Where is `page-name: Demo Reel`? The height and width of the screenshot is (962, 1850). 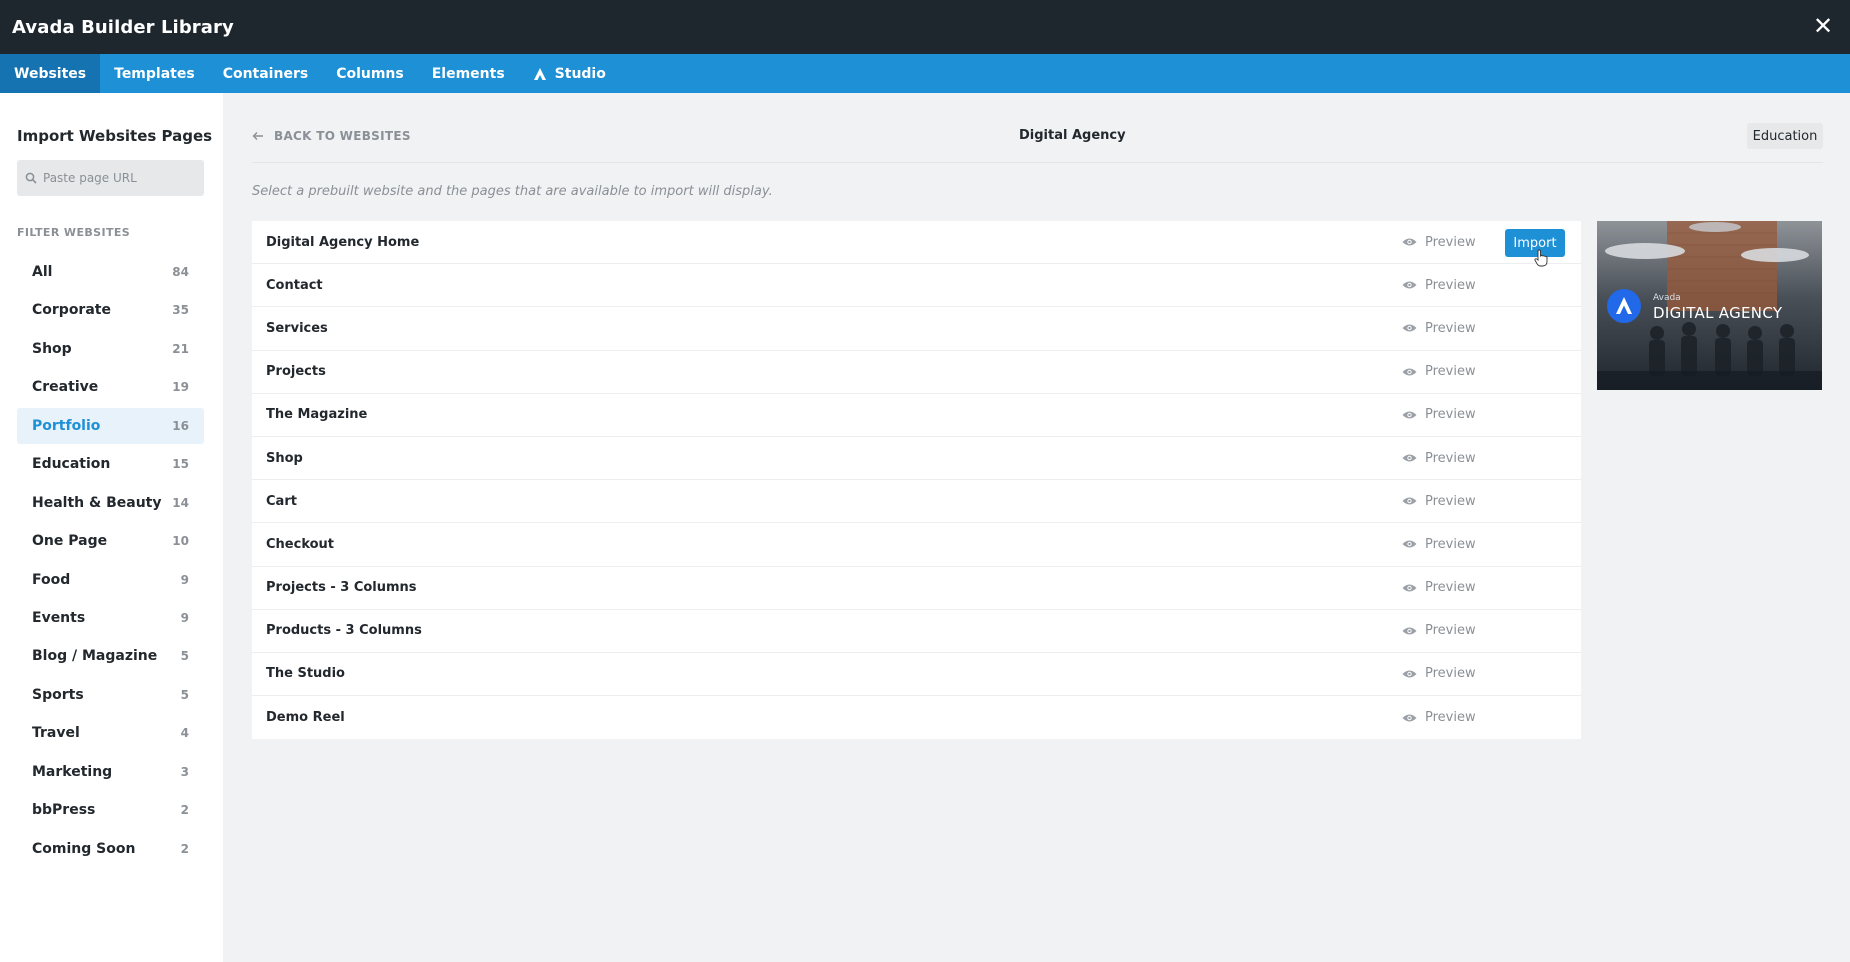 page-name: Demo Reel is located at coordinates (305, 718).